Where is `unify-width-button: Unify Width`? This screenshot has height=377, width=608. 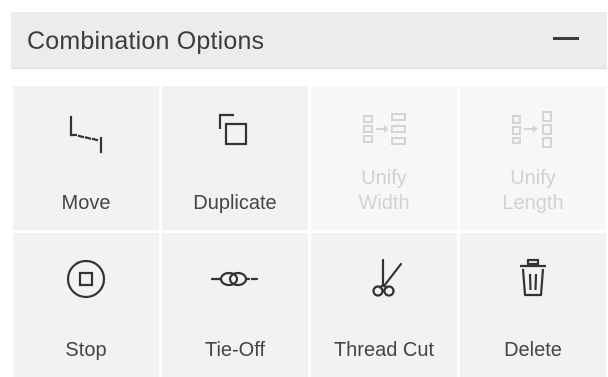
unify-width-button: Unify Width is located at coordinates (384, 158).